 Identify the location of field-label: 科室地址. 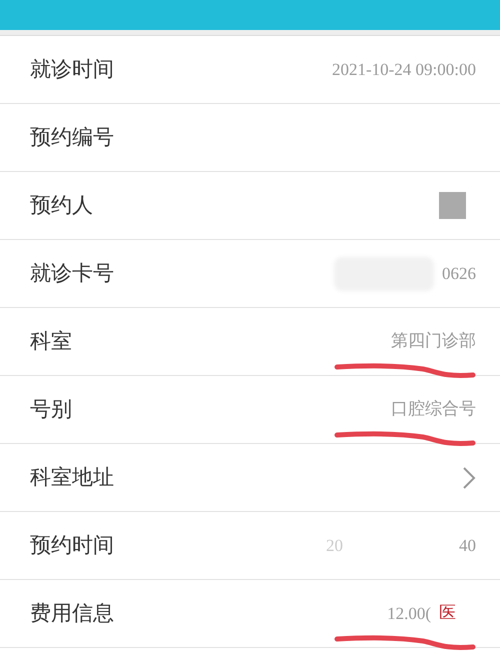
(72, 477).